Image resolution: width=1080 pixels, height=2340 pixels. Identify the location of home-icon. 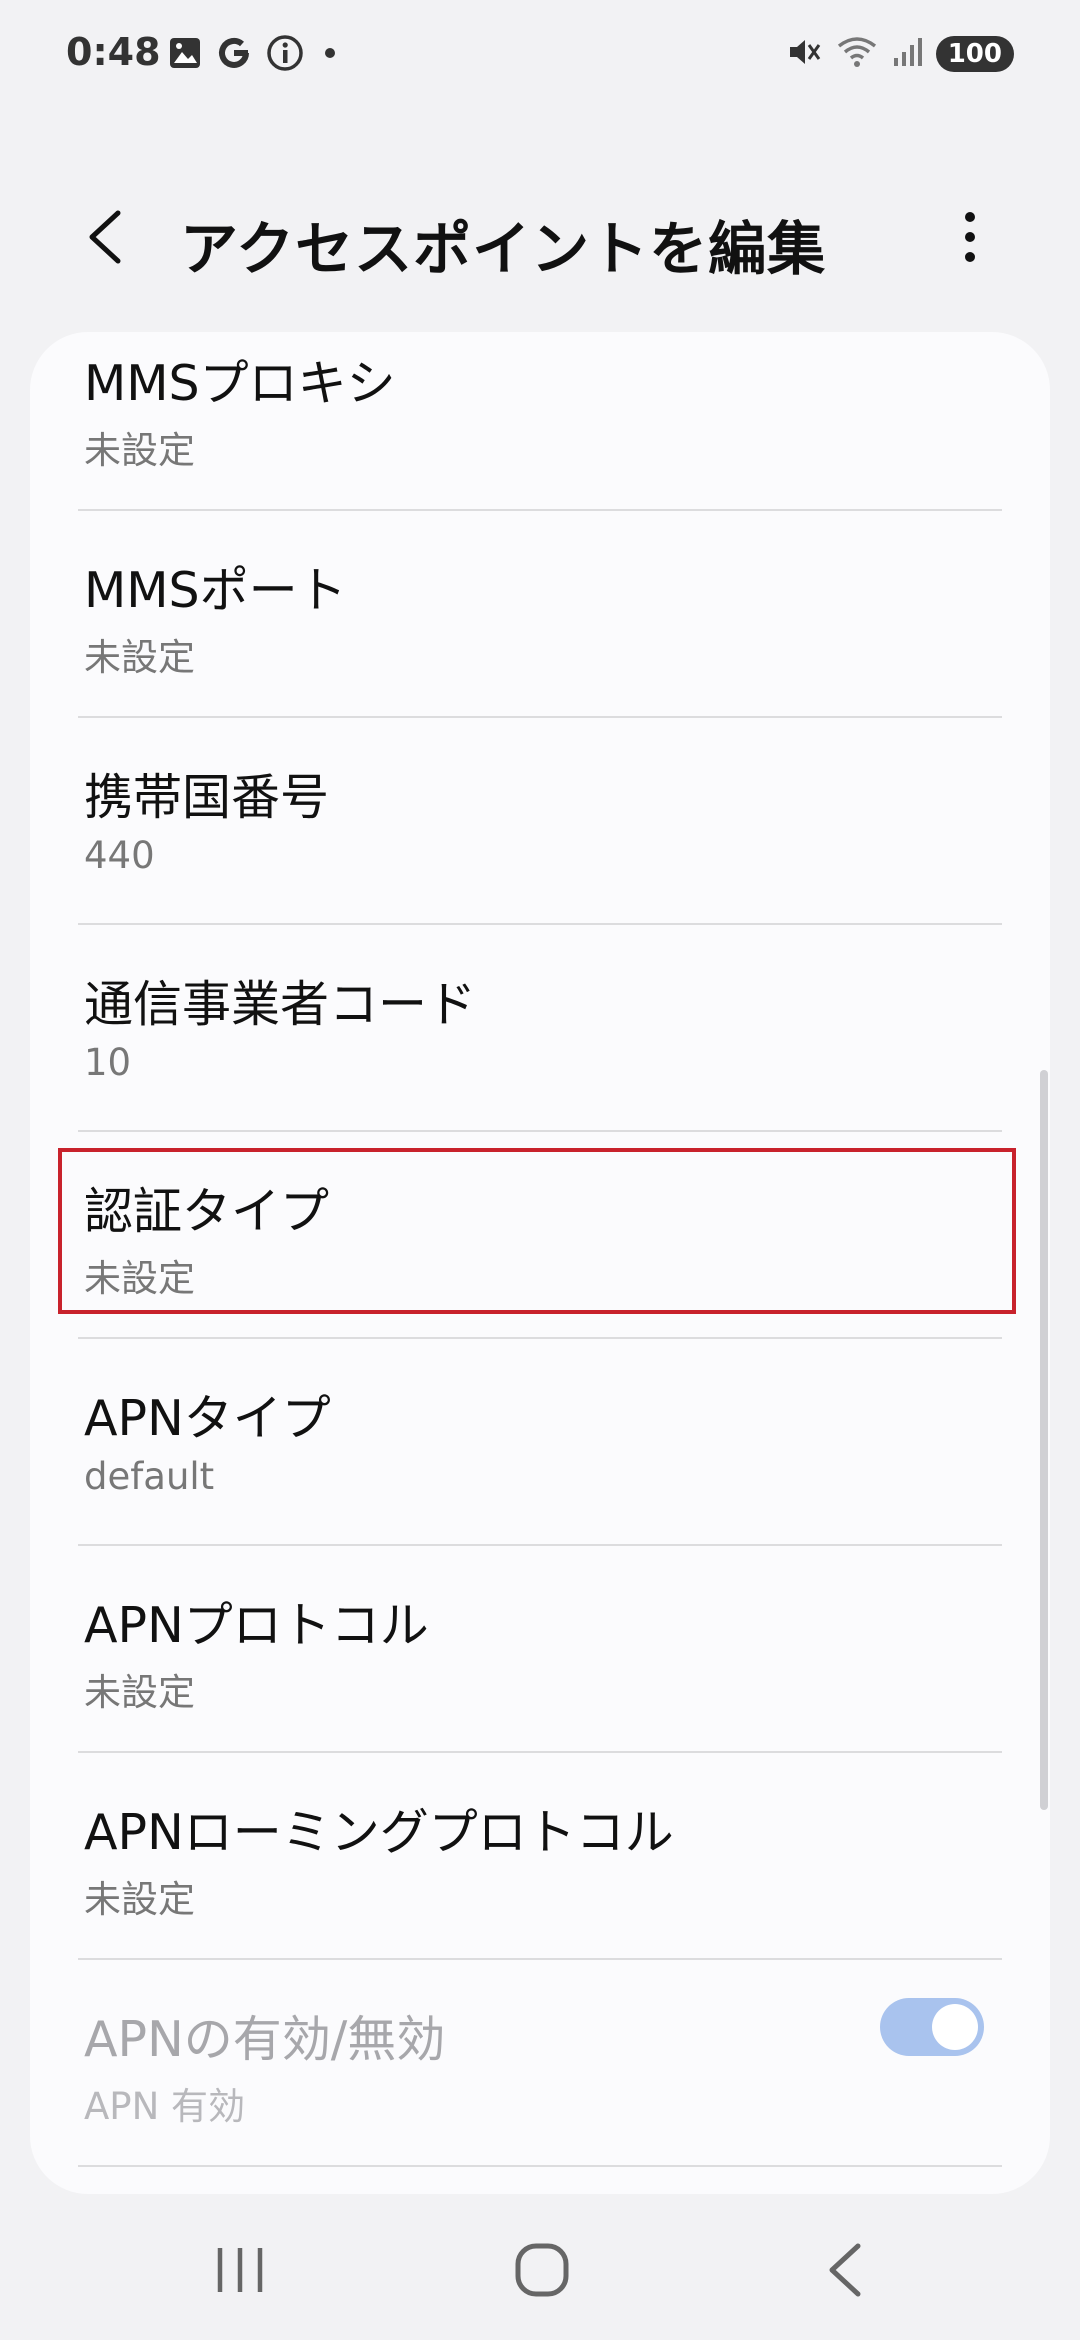
(542, 2270).